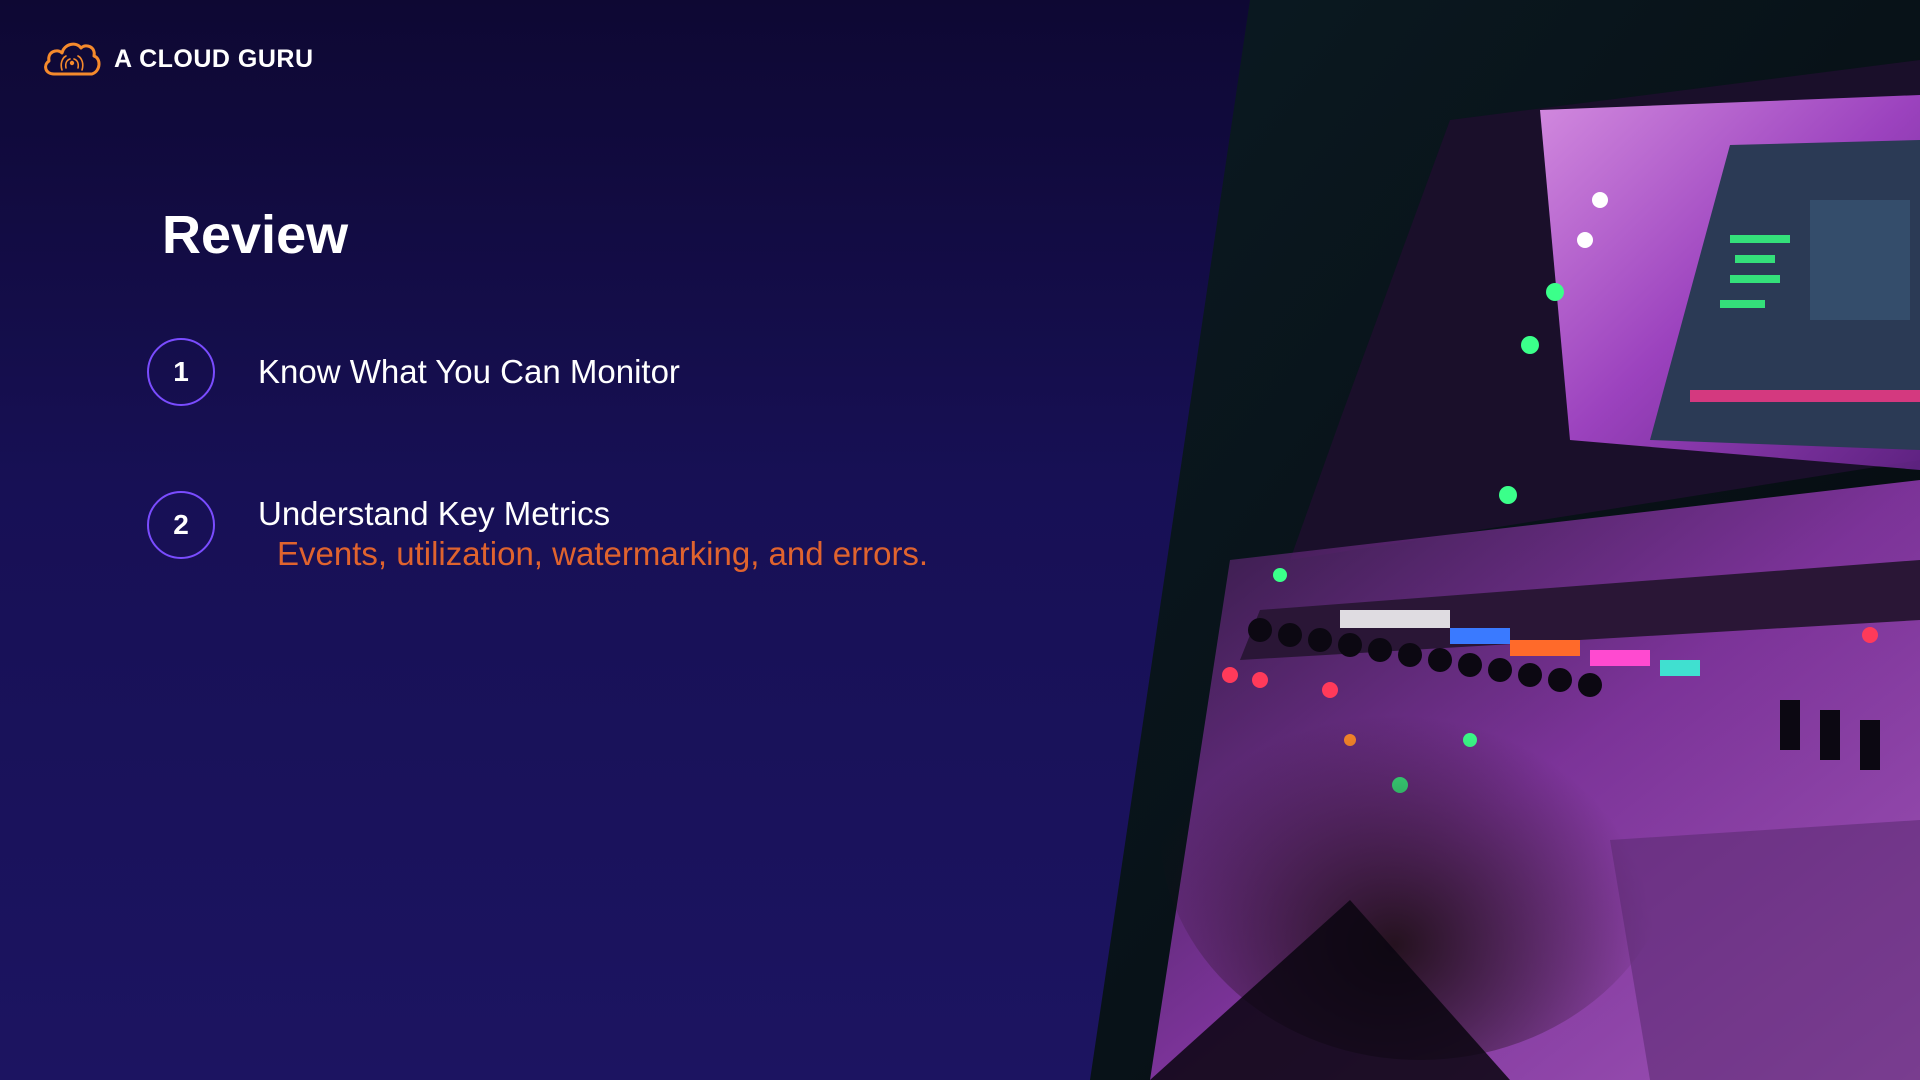 The width and height of the screenshot is (1920, 1080). I want to click on number-badge-2: 2, so click(181, 525).